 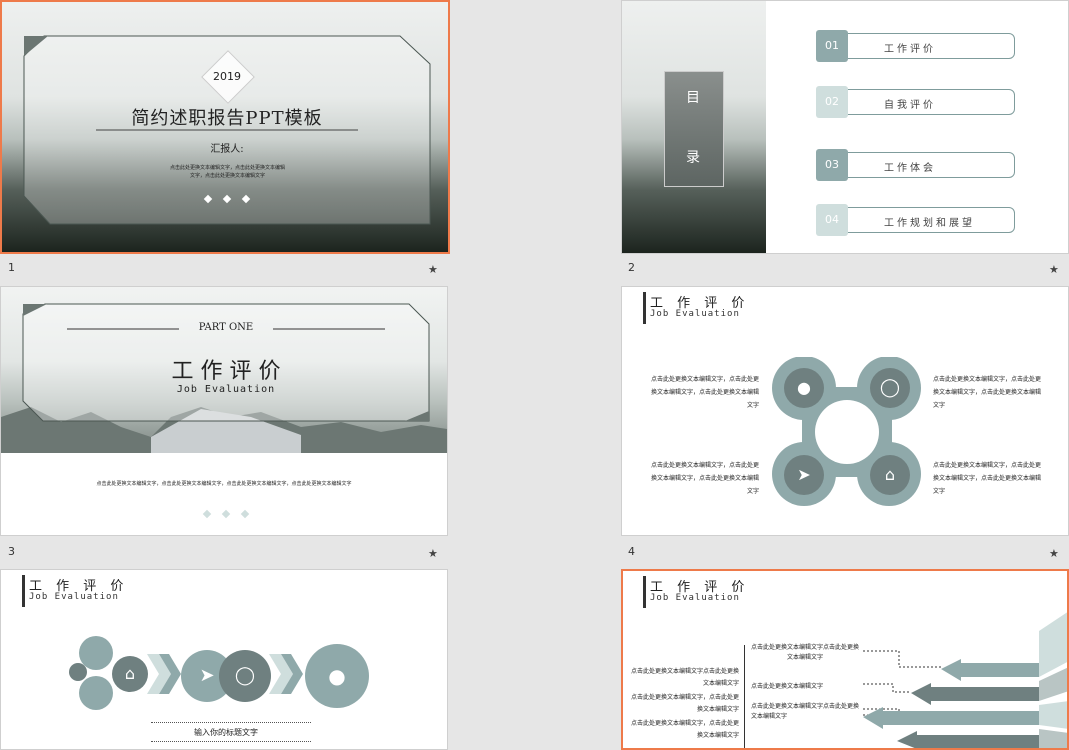 I want to click on caption-text: 输入你的标题文字, so click(x=226, y=732).